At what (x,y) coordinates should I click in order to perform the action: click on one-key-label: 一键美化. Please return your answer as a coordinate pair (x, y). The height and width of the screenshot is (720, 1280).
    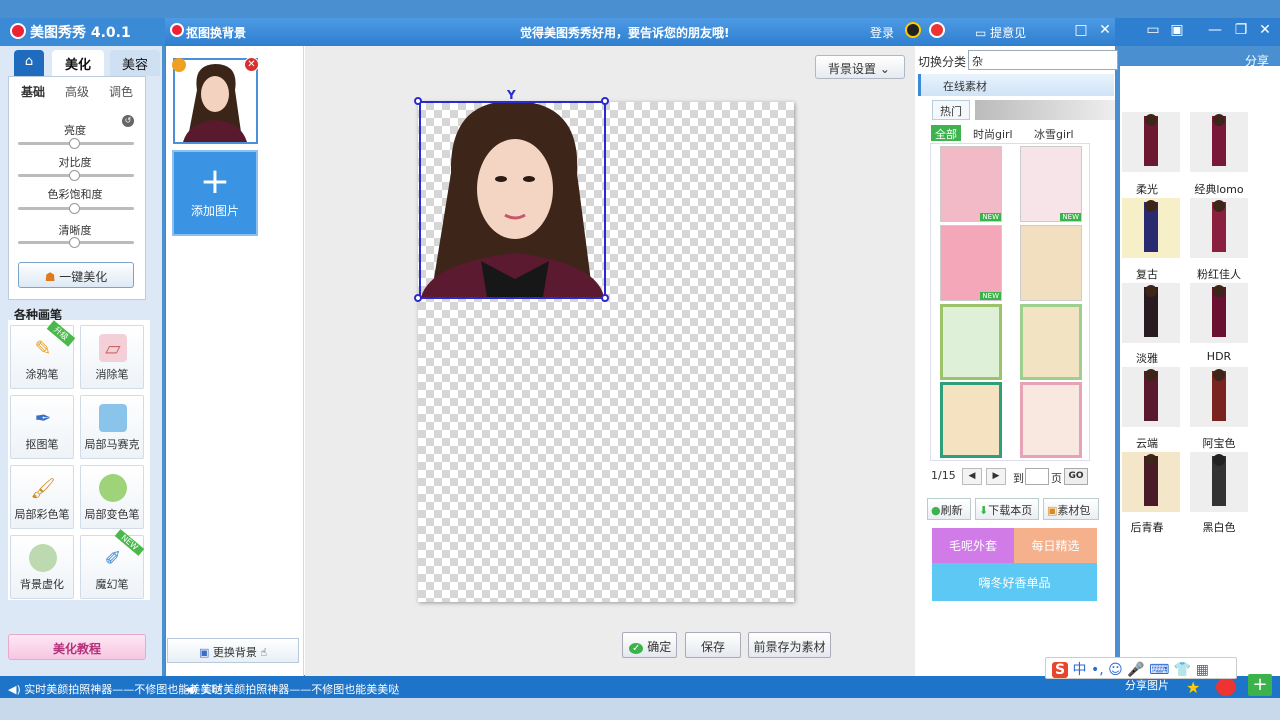
    Looking at the image, I should click on (83, 277).